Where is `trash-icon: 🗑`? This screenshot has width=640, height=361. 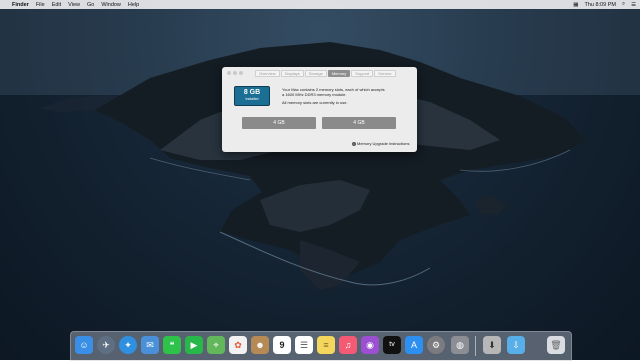
trash-icon: 🗑 is located at coordinates (556, 345).